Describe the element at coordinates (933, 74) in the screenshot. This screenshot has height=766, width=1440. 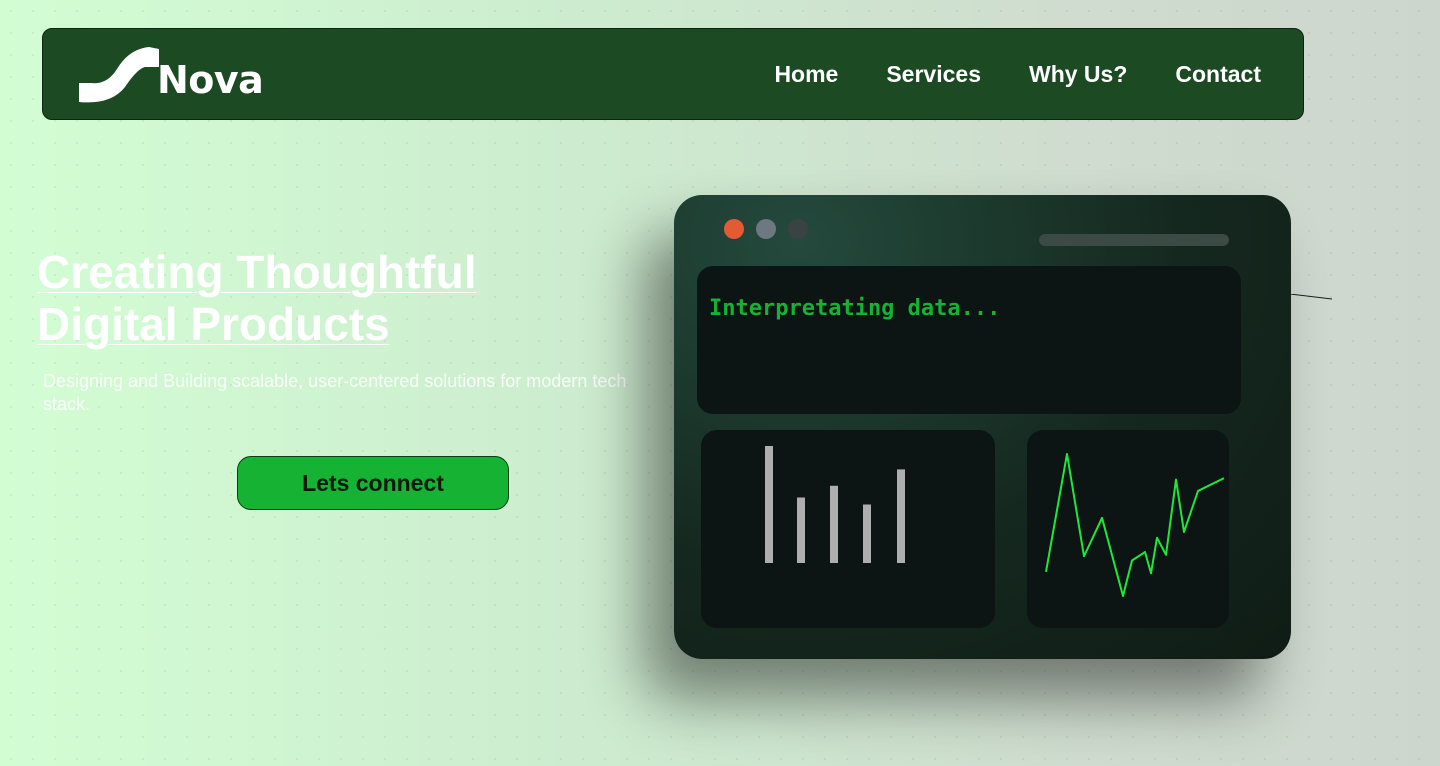
I see `nav-link-services: Services` at that location.